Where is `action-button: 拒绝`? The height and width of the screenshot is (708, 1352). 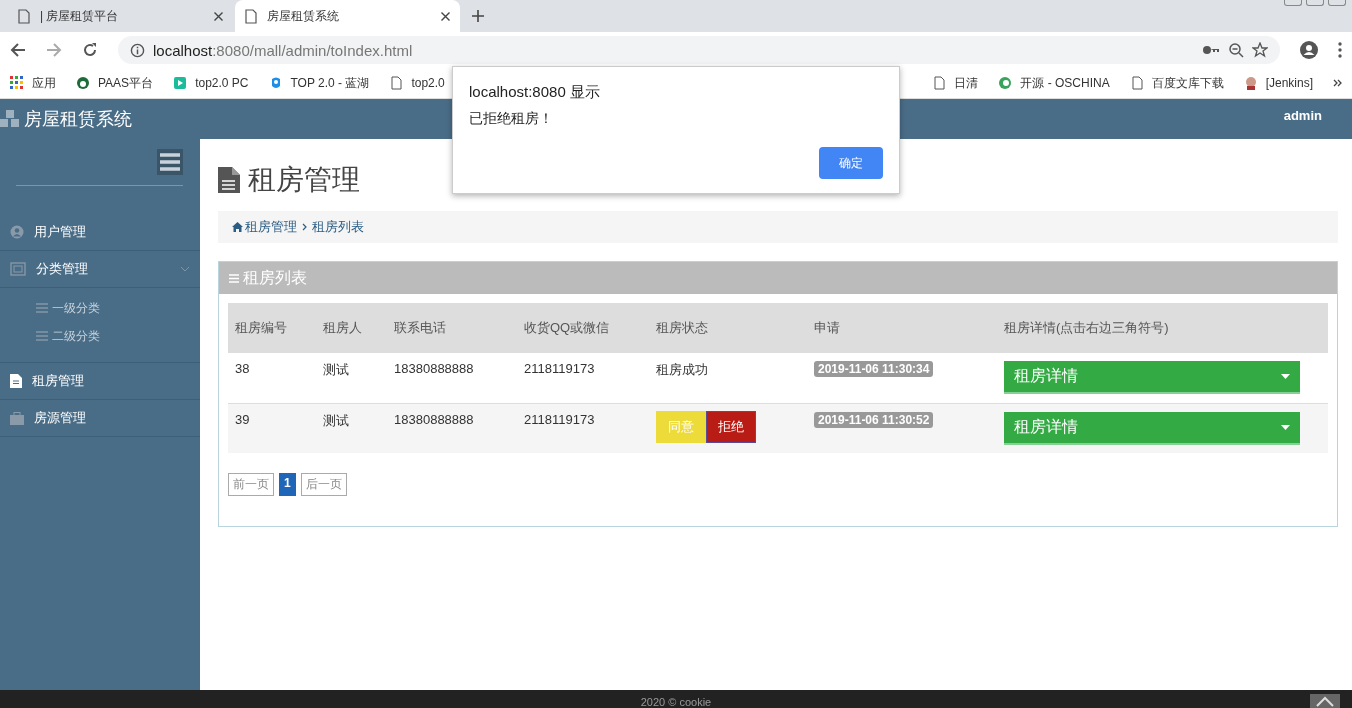
action-button: 拒绝 is located at coordinates (731, 426).